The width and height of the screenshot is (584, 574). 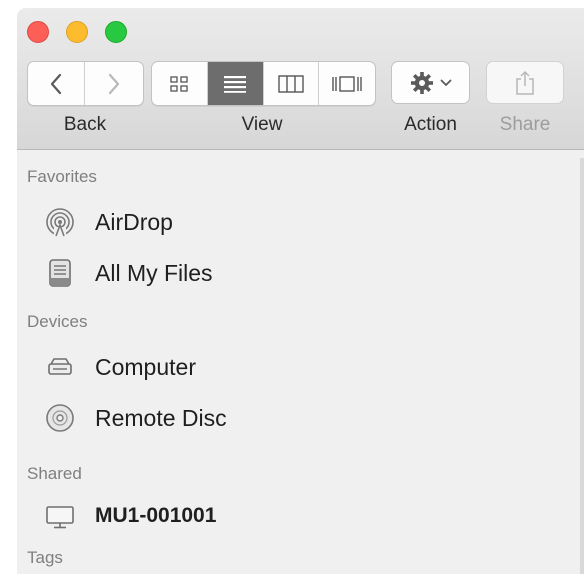 I want to click on forward-button, so click(x=113, y=83).